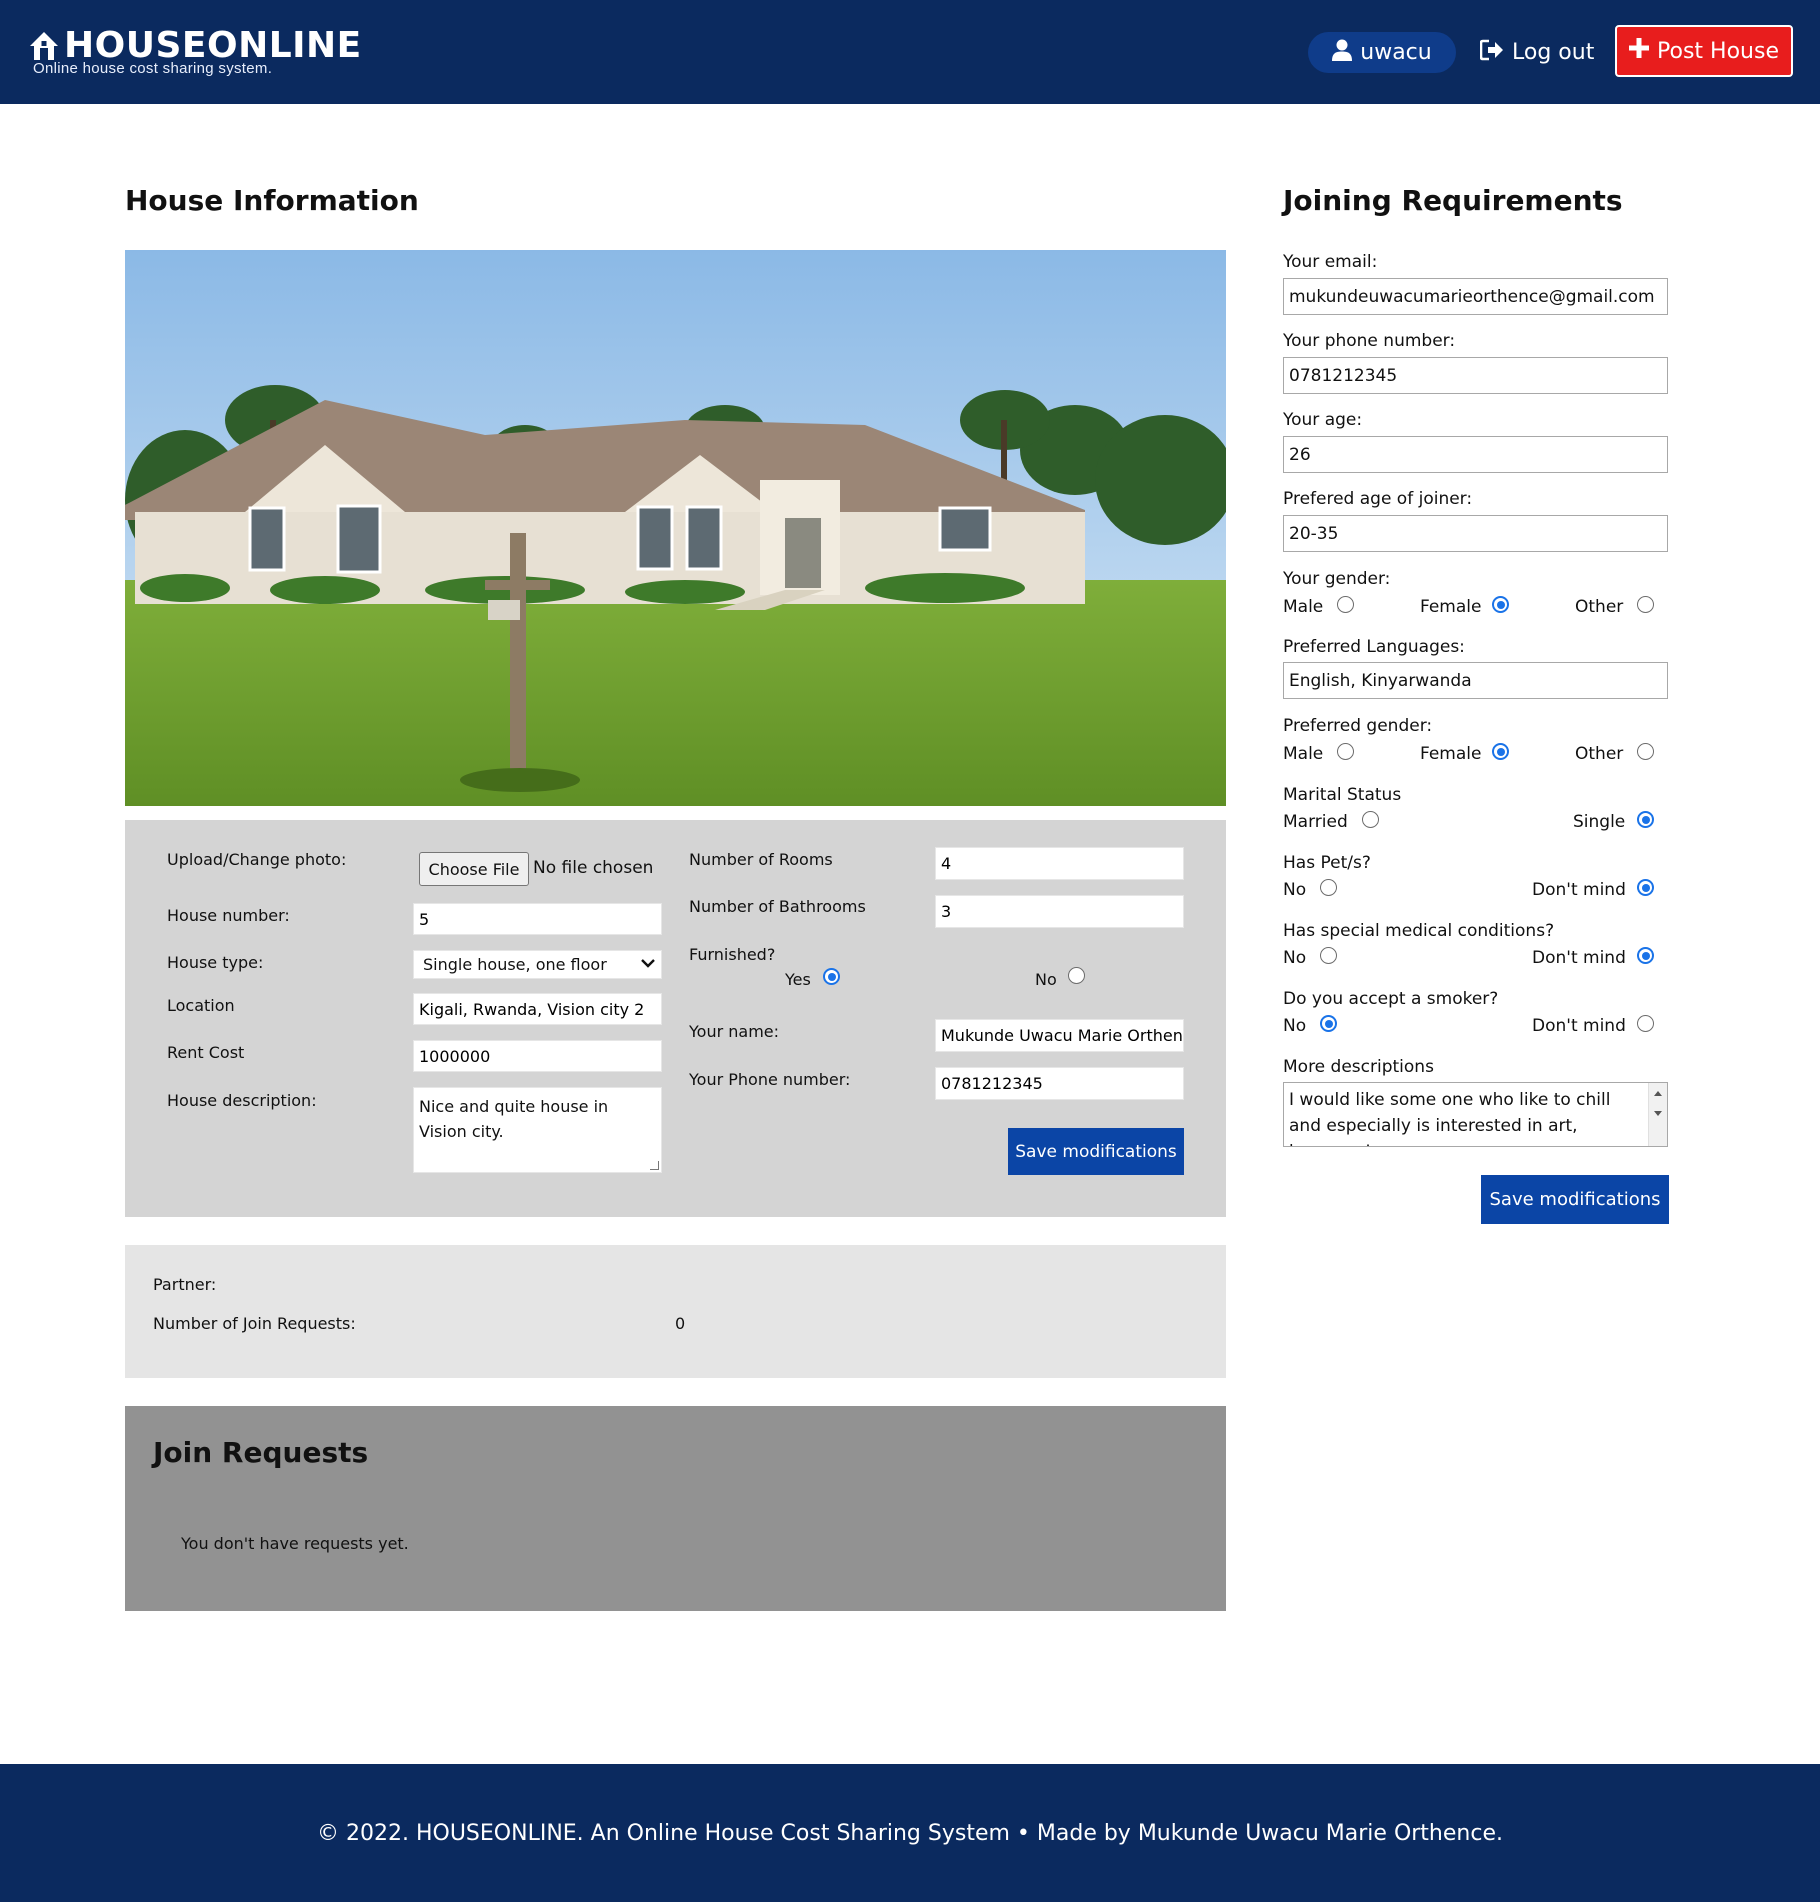  I want to click on smoker-dont-mind-radio, so click(1645, 1023).